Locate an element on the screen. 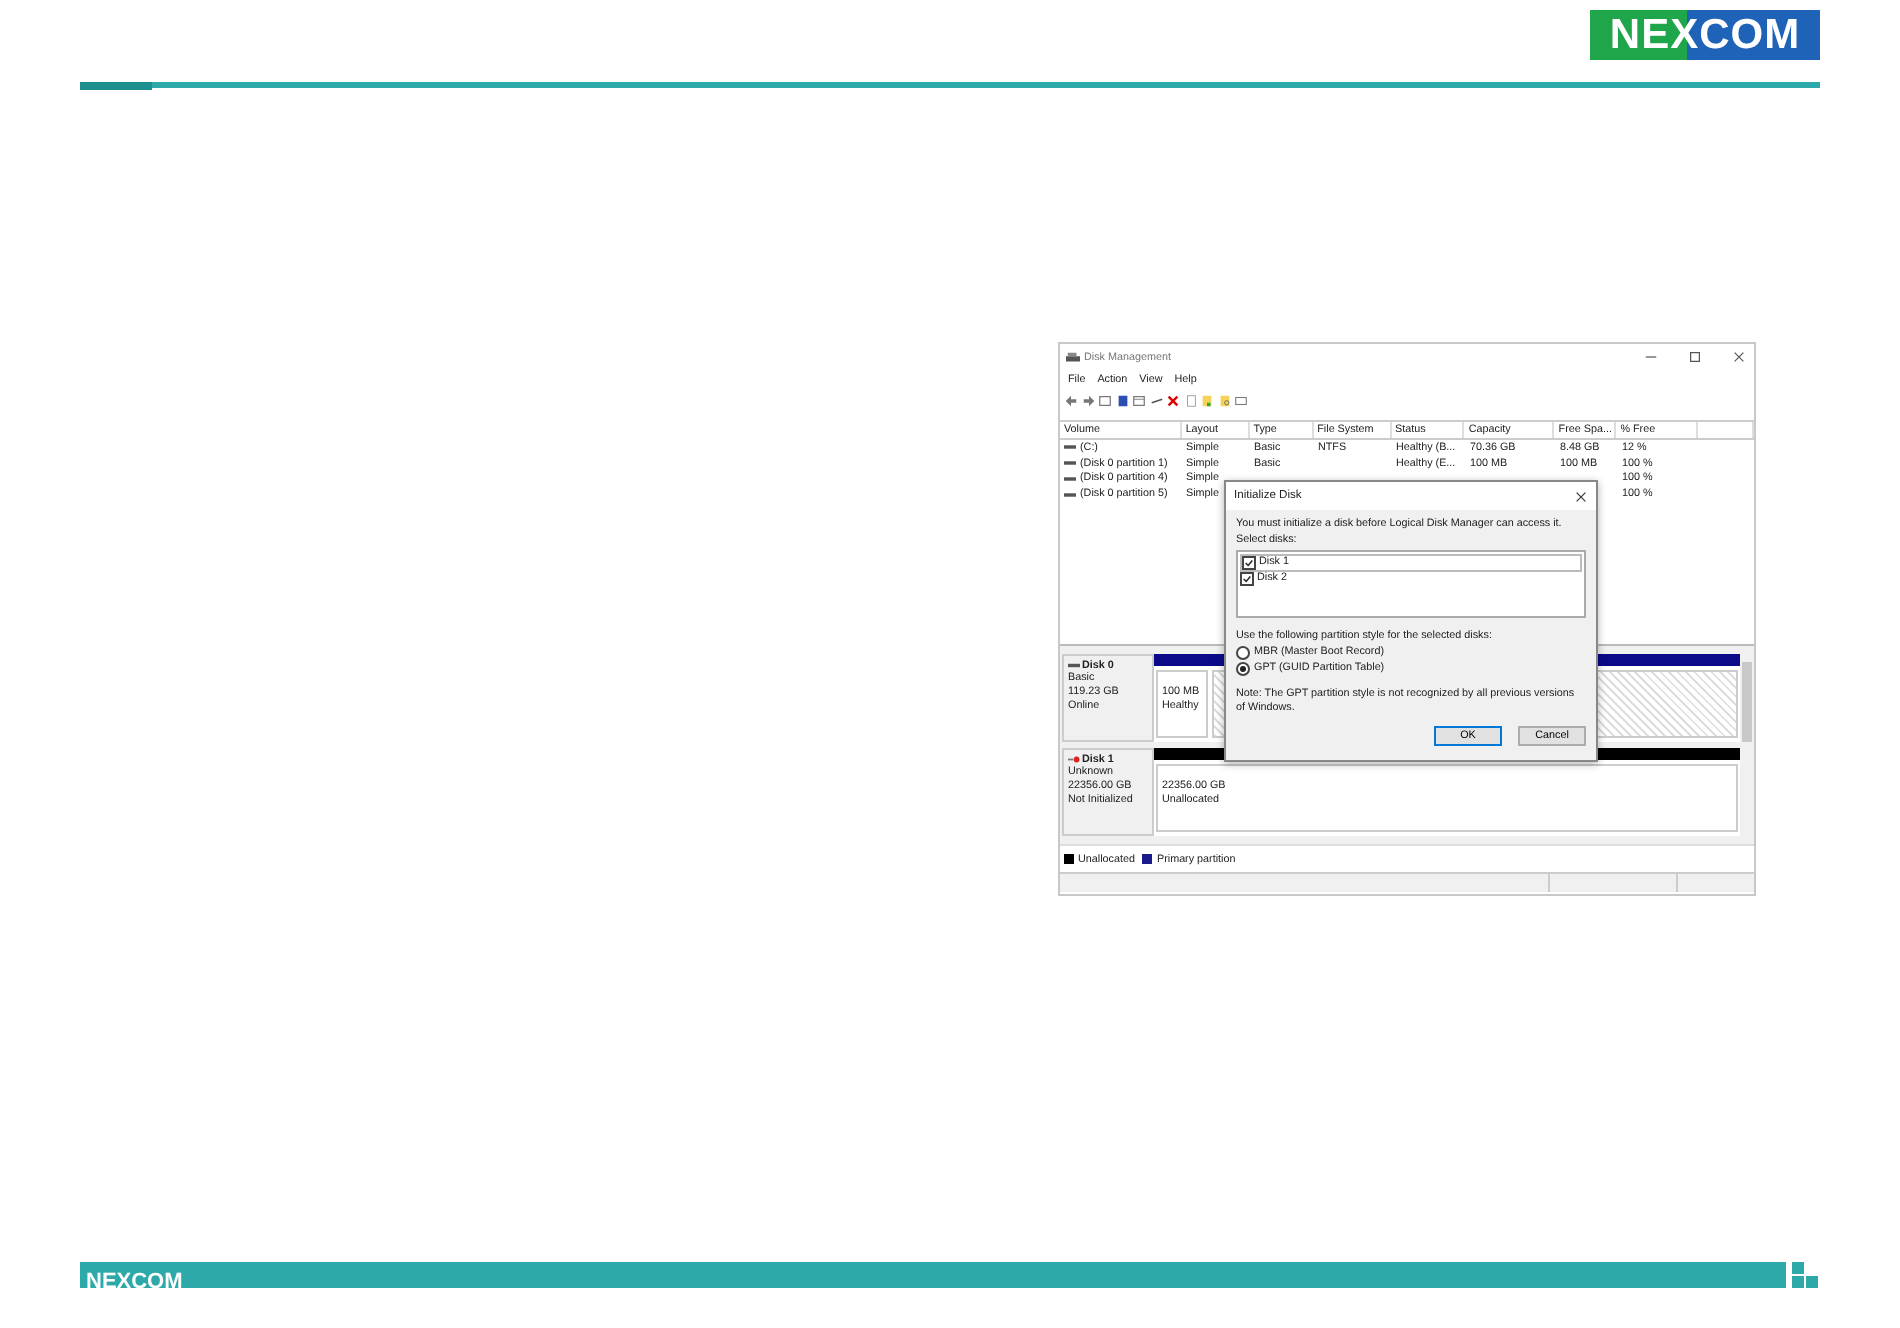 This screenshot has width=1900, height=1328. minimize-icon is located at coordinates (1651, 357).